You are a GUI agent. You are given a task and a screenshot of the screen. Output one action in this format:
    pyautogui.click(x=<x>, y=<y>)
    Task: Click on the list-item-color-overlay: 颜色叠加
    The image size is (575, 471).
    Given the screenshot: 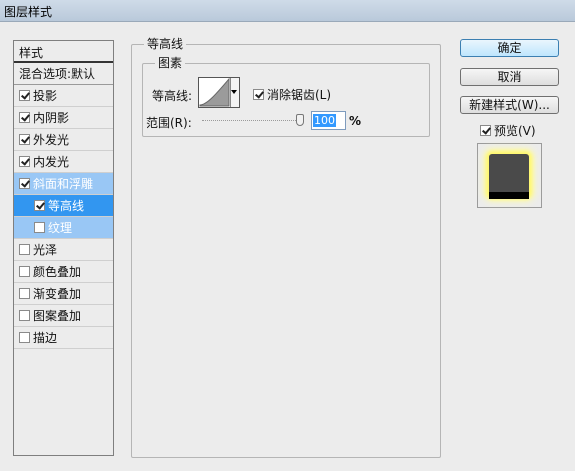 What is the action you would take?
    pyautogui.click(x=63, y=272)
    